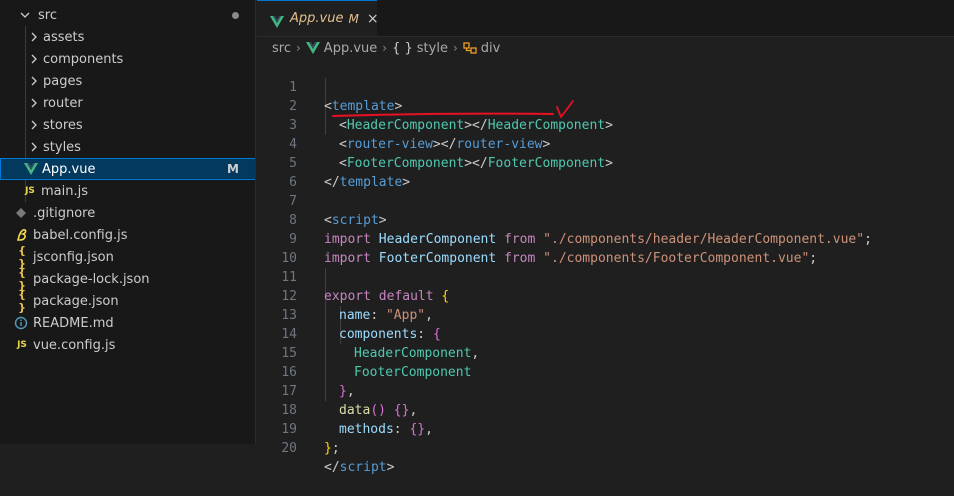  What do you see at coordinates (127, 213) in the screenshot?
I see `tree-file-gitignore: .gitignore` at bounding box center [127, 213].